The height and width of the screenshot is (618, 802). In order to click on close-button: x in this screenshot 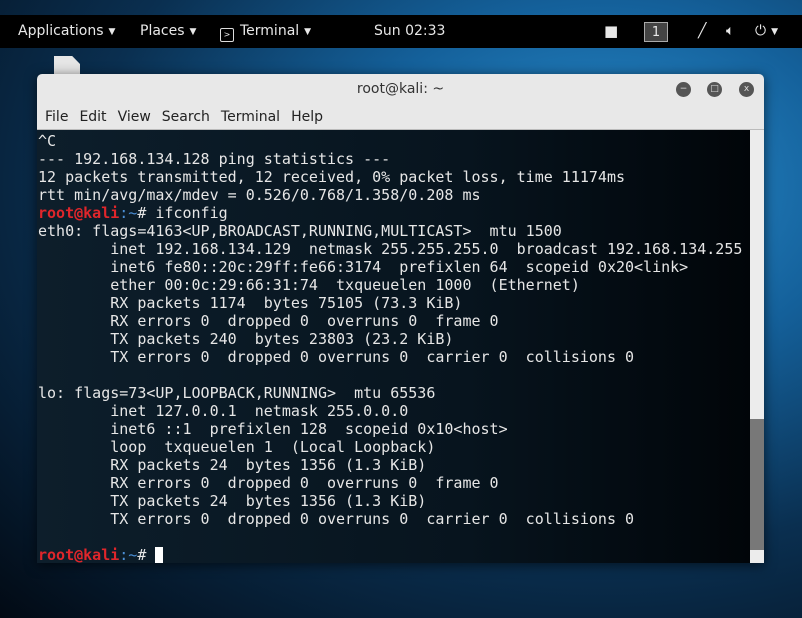, I will do `click(746, 89)`.